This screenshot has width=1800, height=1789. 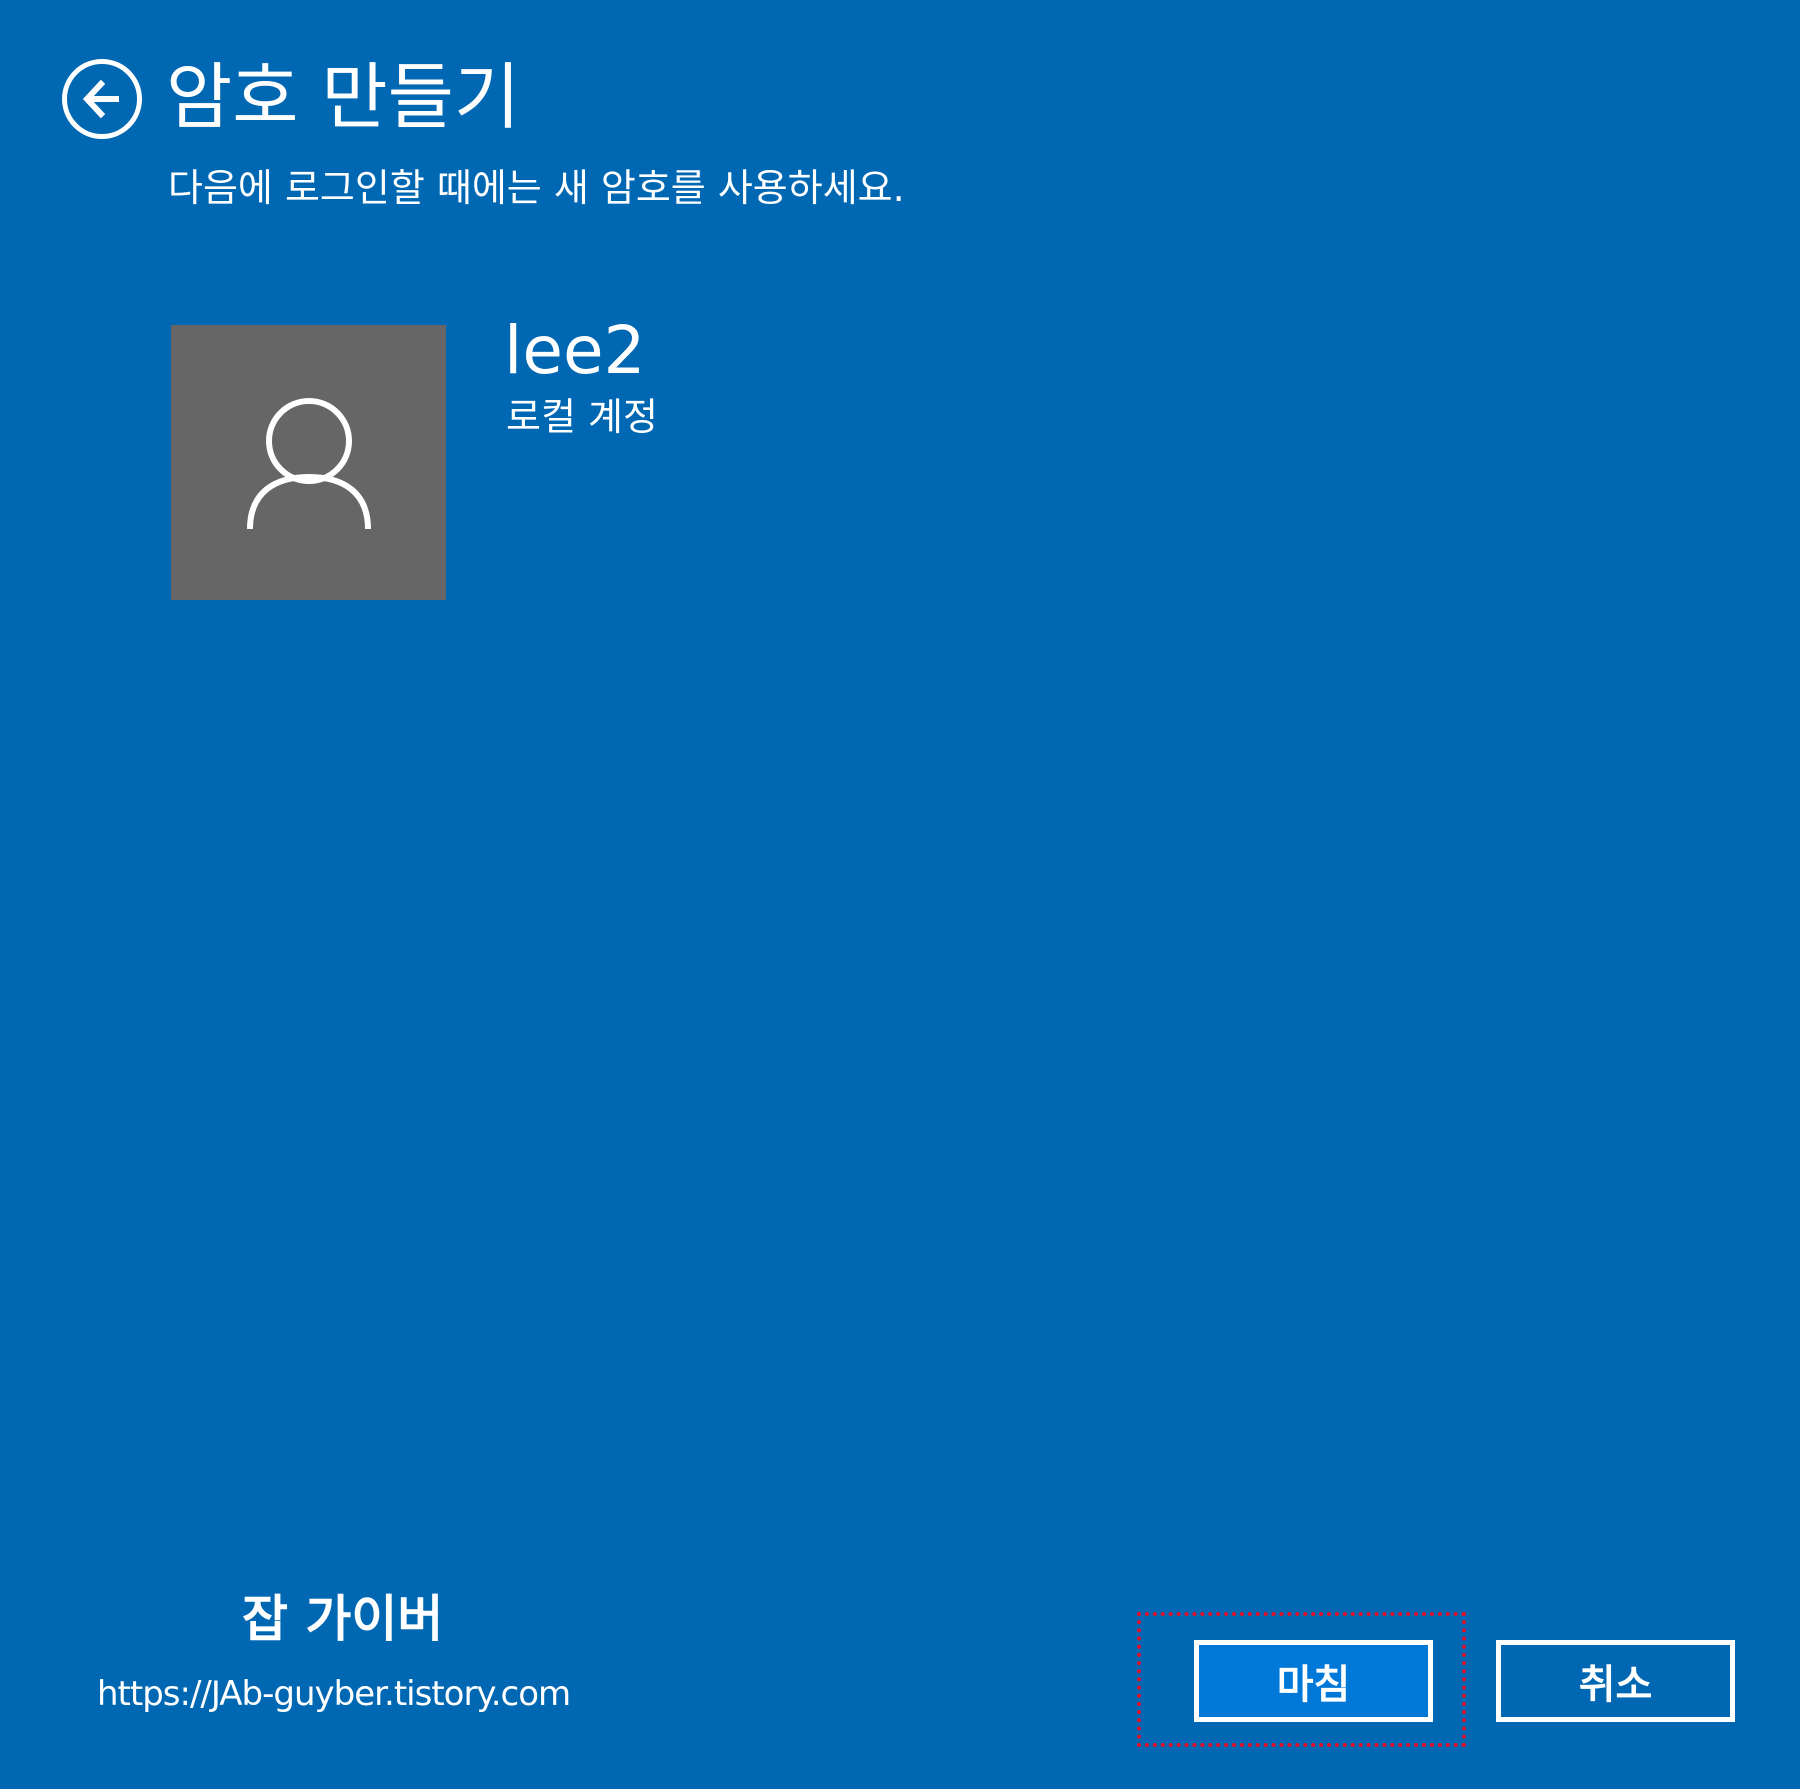 I want to click on finish-button: 마침, so click(x=1313, y=1681).